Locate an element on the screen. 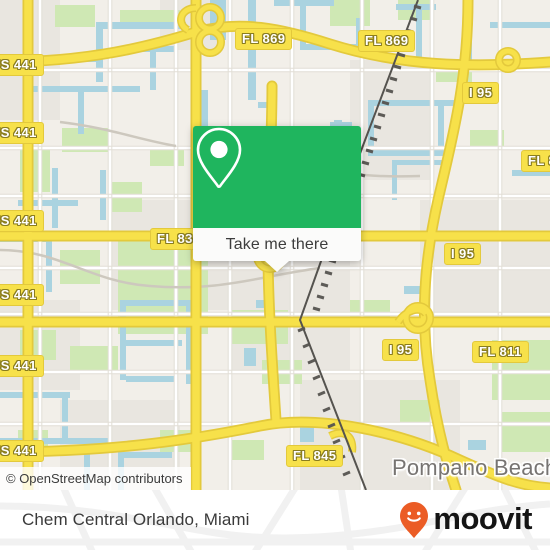 Image resolution: width=550 pixels, height=550 pixels. moovit-pin-smile-icon is located at coordinates (414, 520).